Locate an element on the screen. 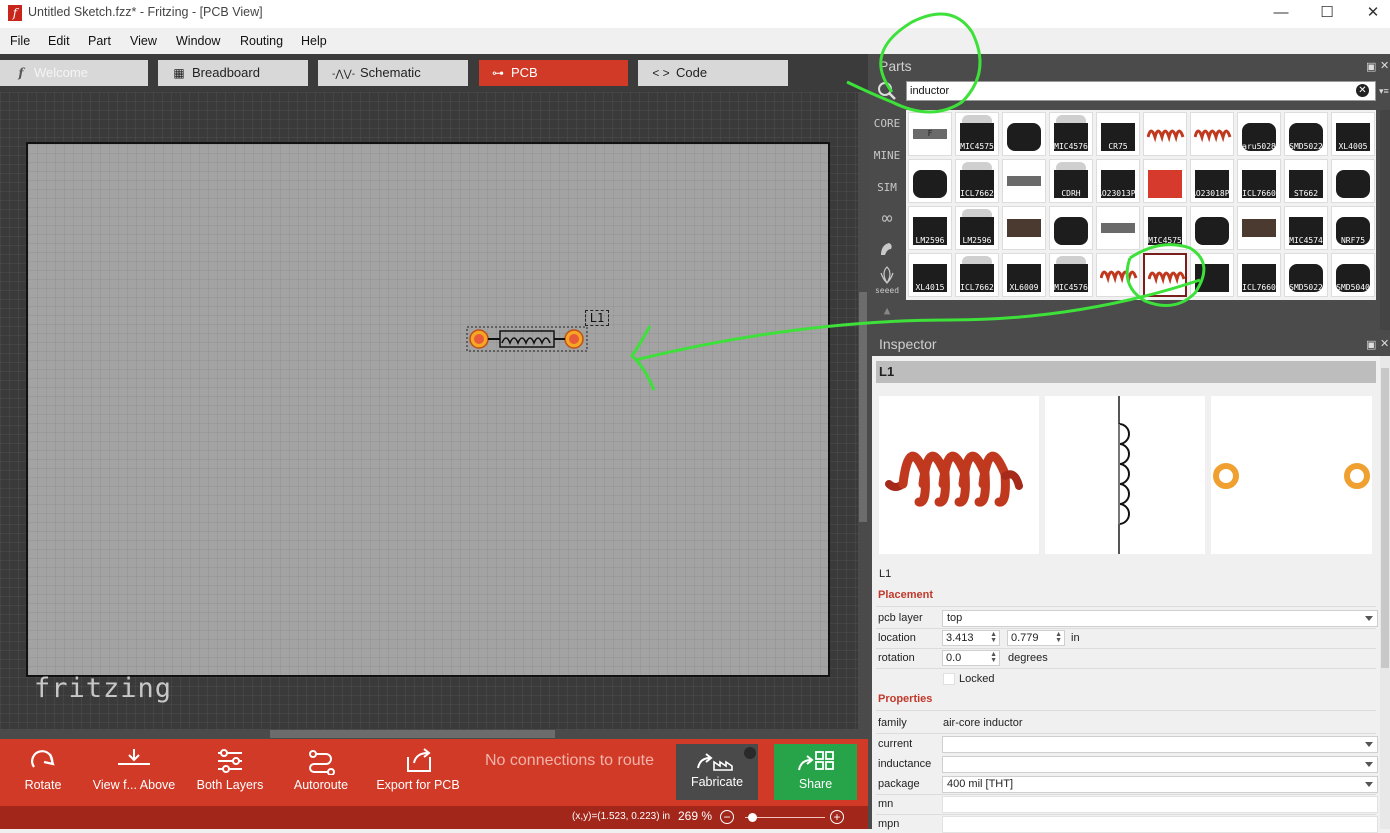 Image resolution: width=1390 pixels, height=833 pixels. menu-part: Part is located at coordinates (99, 41).